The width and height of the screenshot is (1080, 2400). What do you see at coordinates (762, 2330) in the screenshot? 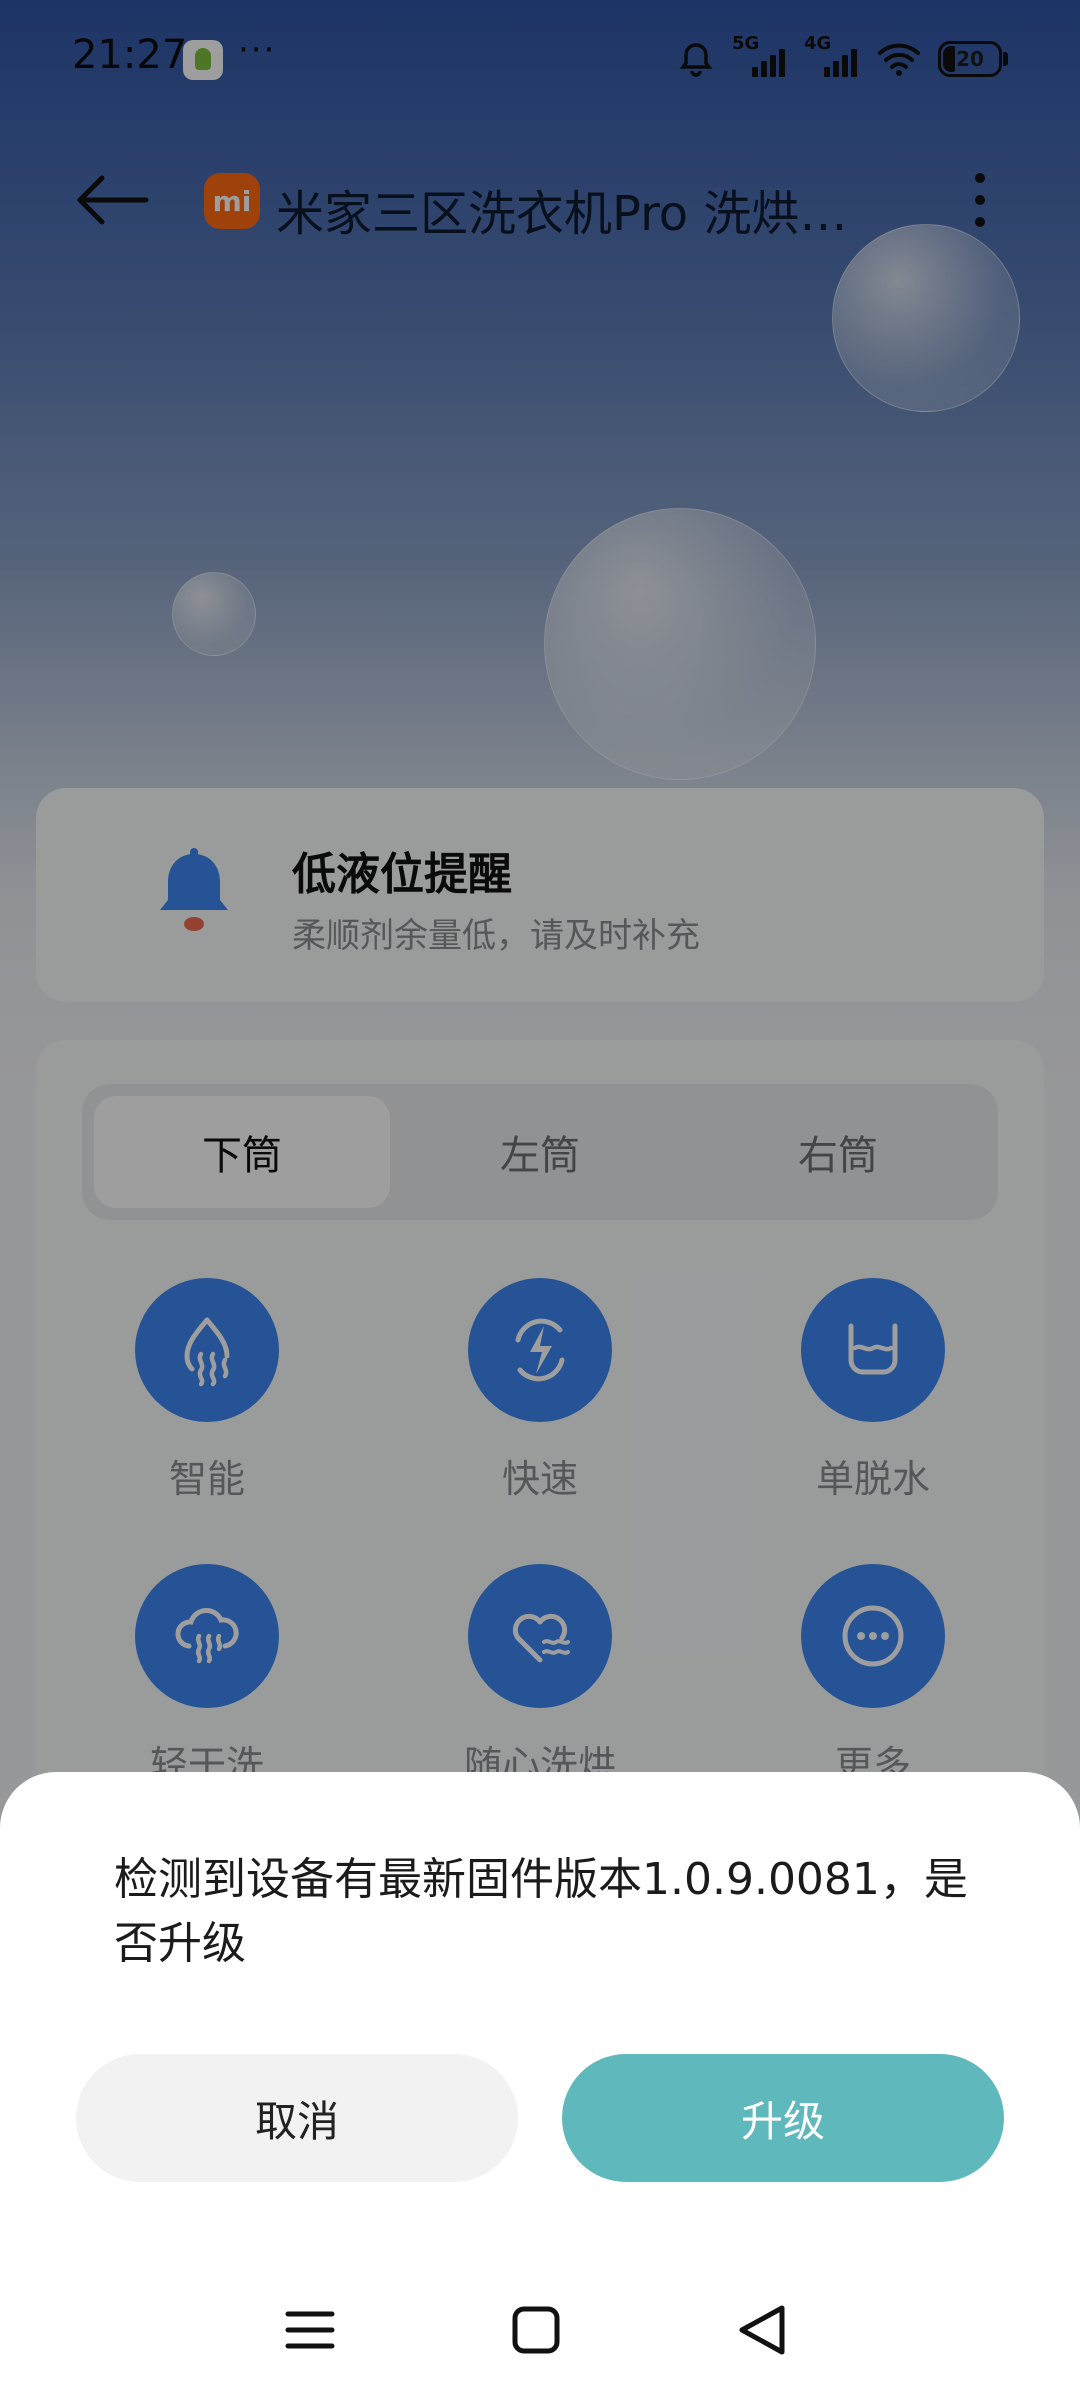
I see `back-triangle-icon` at bounding box center [762, 2330].